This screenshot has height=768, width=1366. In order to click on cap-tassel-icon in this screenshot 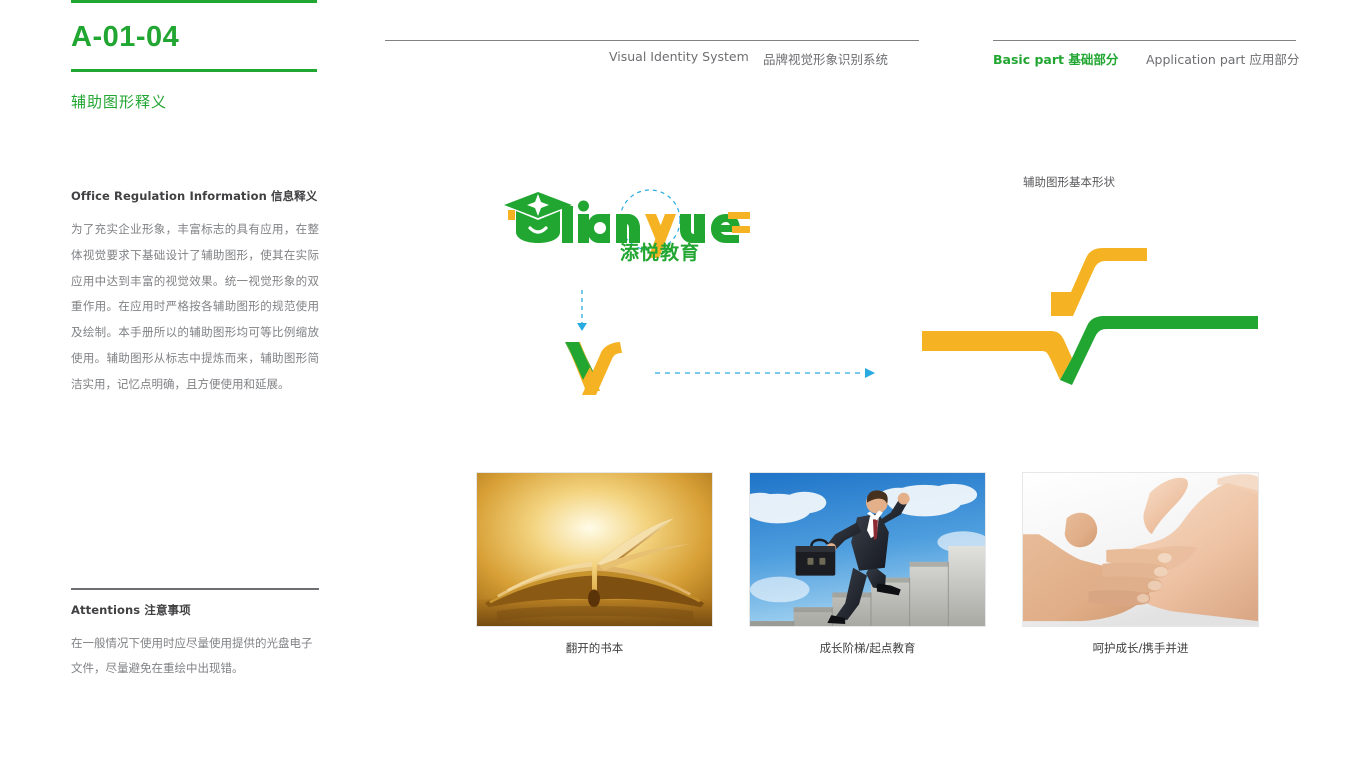, I will do `click(511, 215)`.